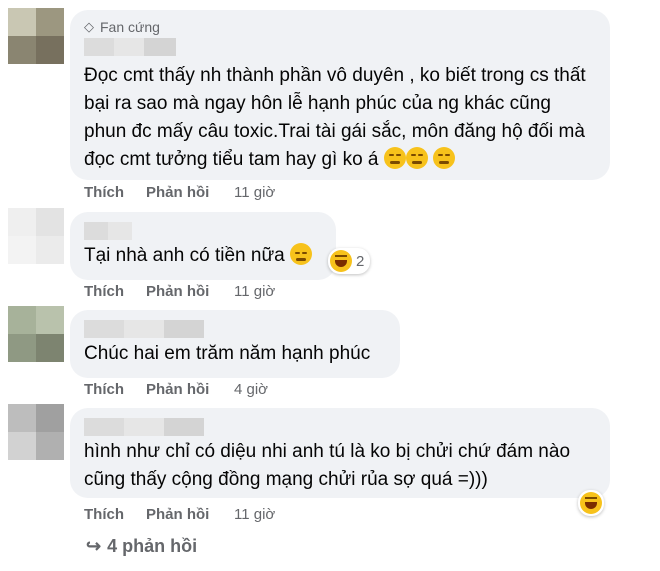 Image resolution: width=660 pixels, height=571 pixels. I want to click on fan-badge: ◇ Fan cứng, so click(340, 27).